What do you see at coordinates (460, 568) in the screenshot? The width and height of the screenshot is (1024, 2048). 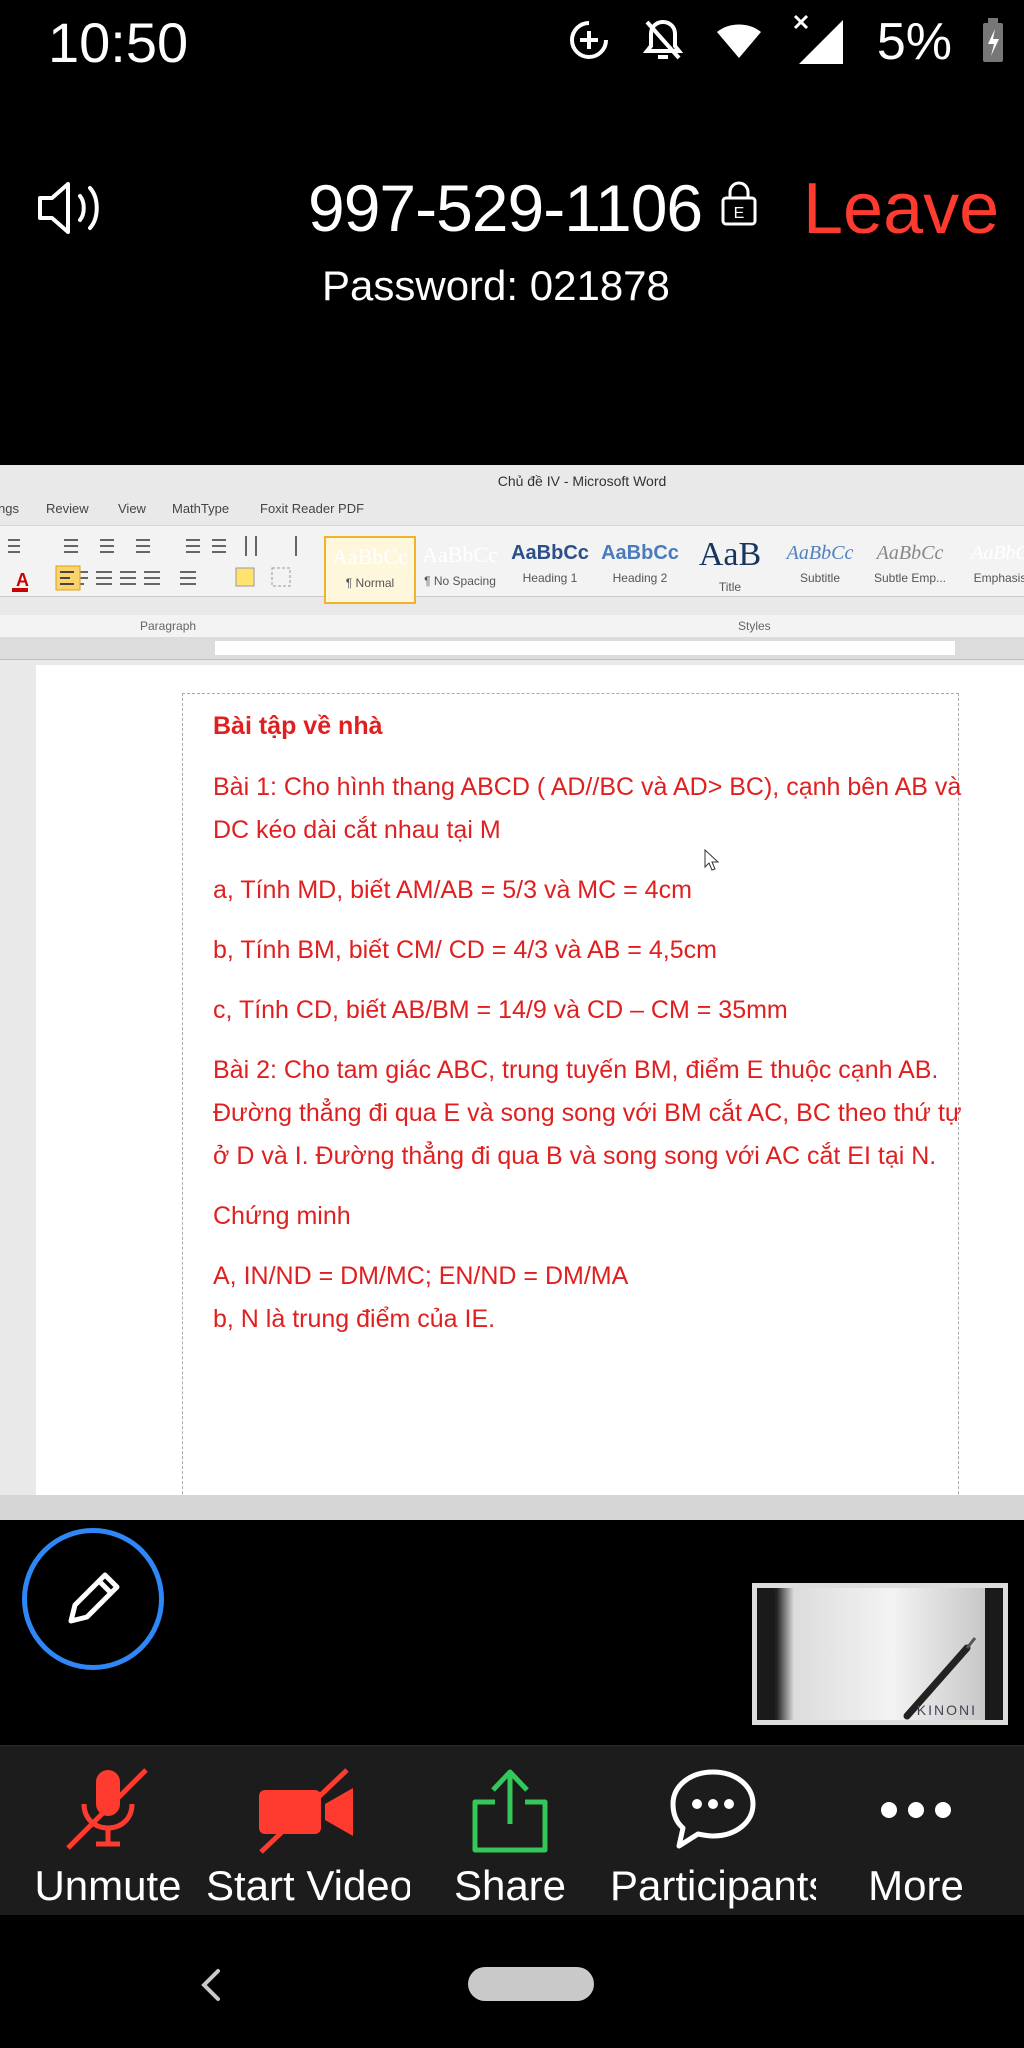 I see `style-no-spacing: AaBbCc ¶ No Spacing` at bounding box center [460, 568].